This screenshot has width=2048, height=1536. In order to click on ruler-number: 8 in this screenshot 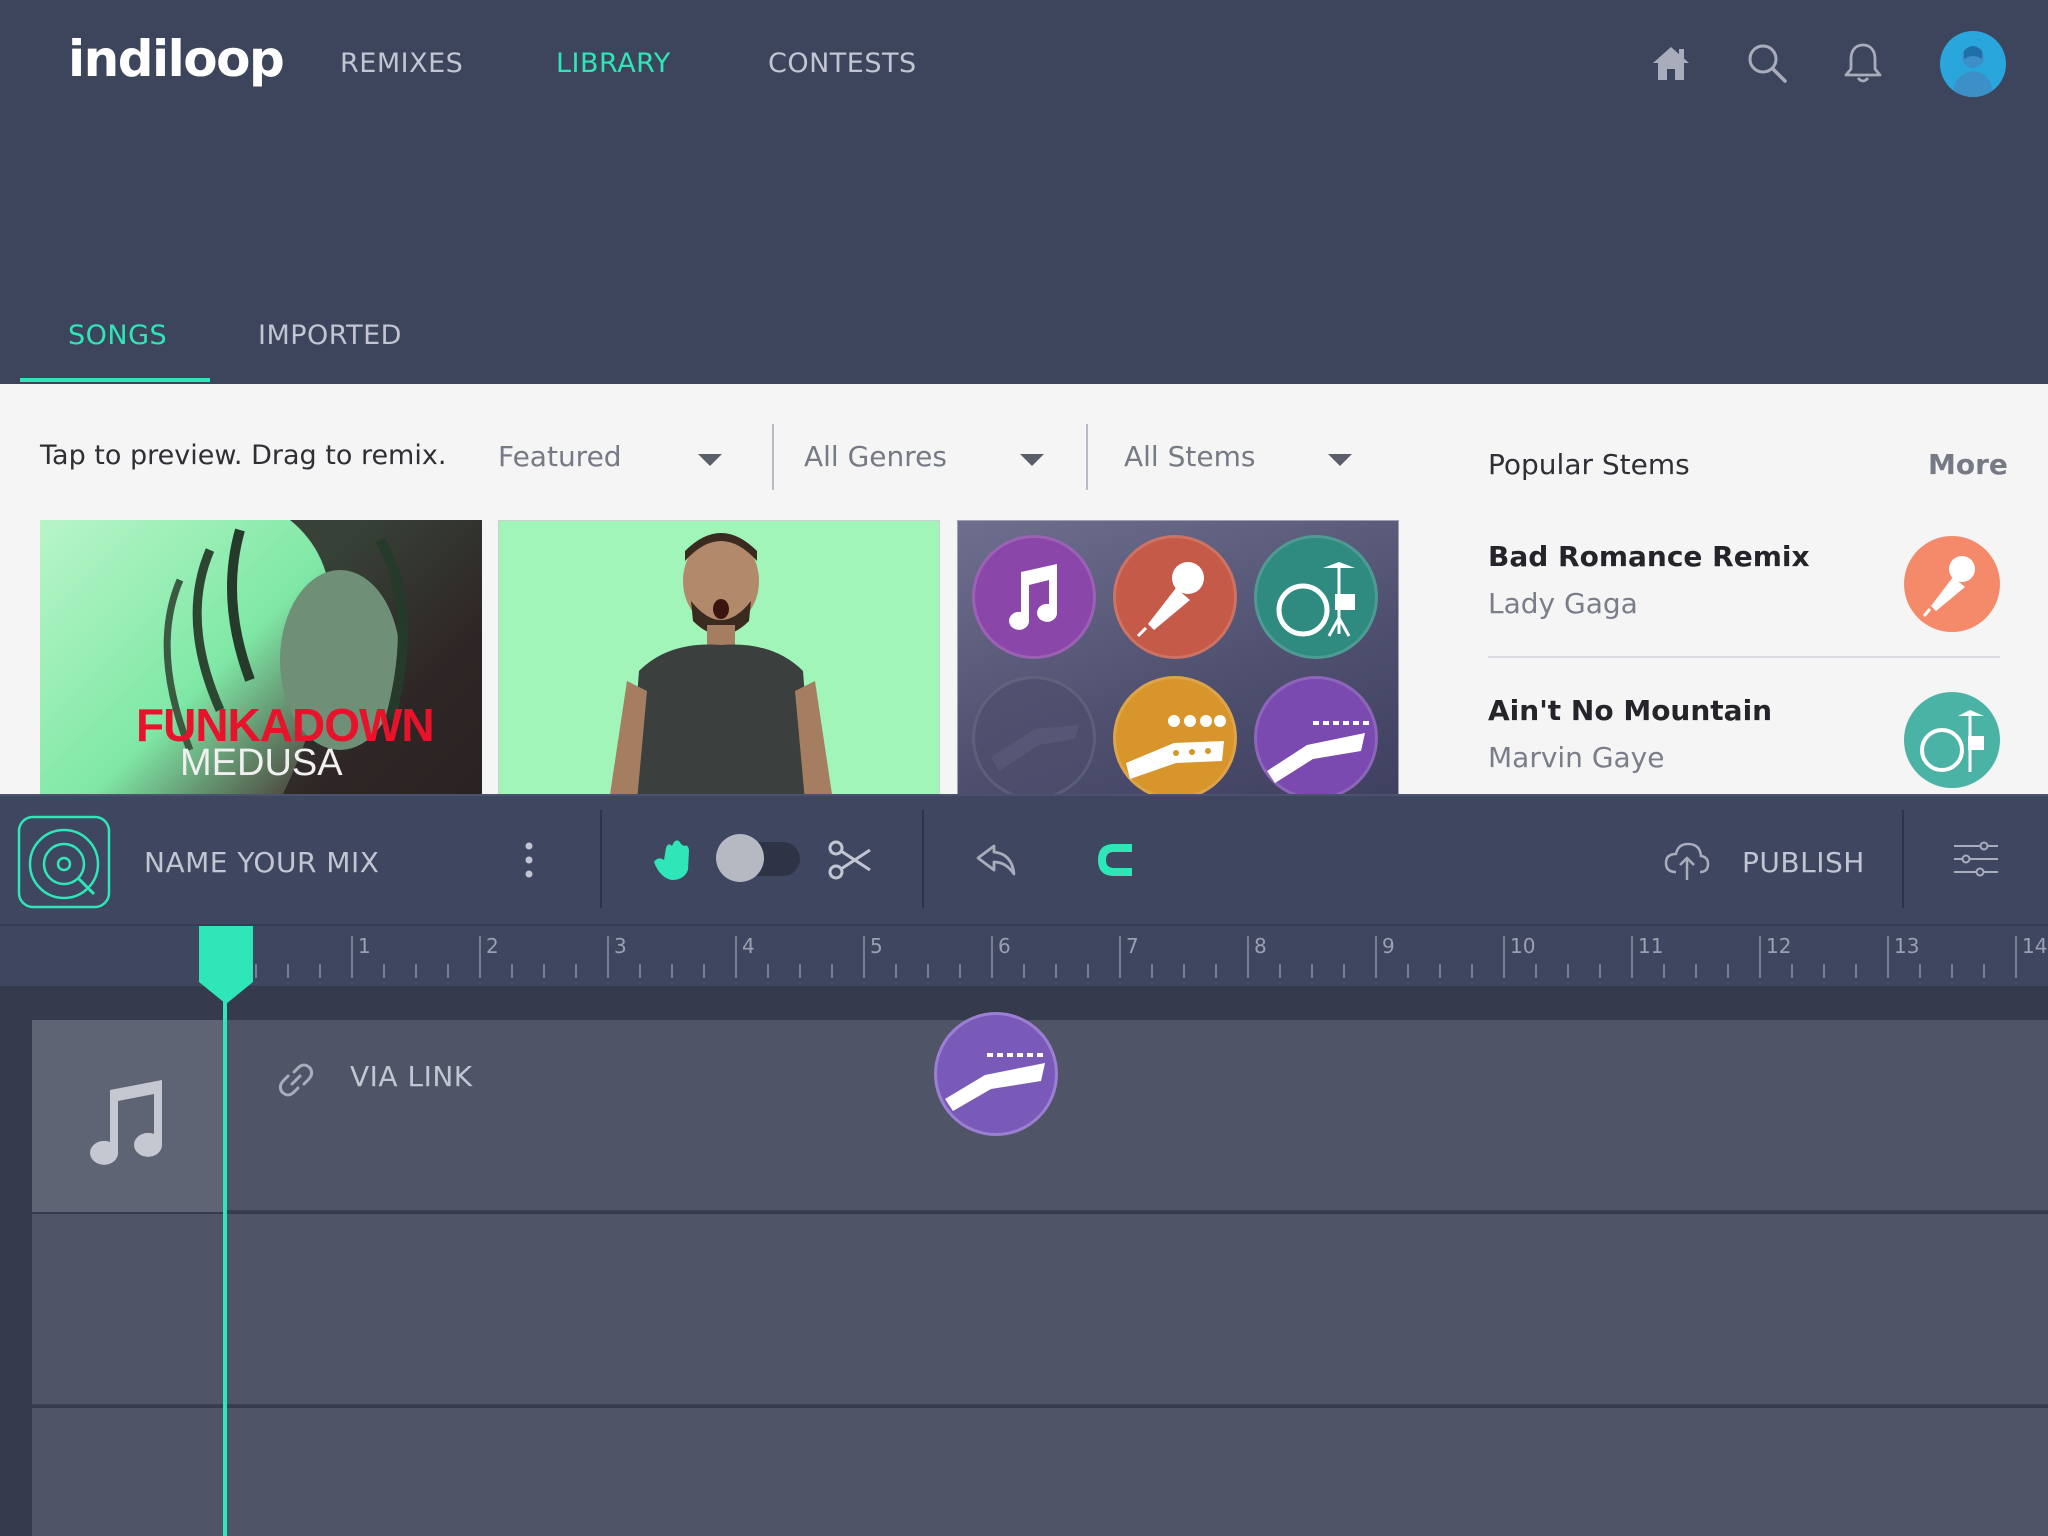, I will do `click(1260, 946)`.